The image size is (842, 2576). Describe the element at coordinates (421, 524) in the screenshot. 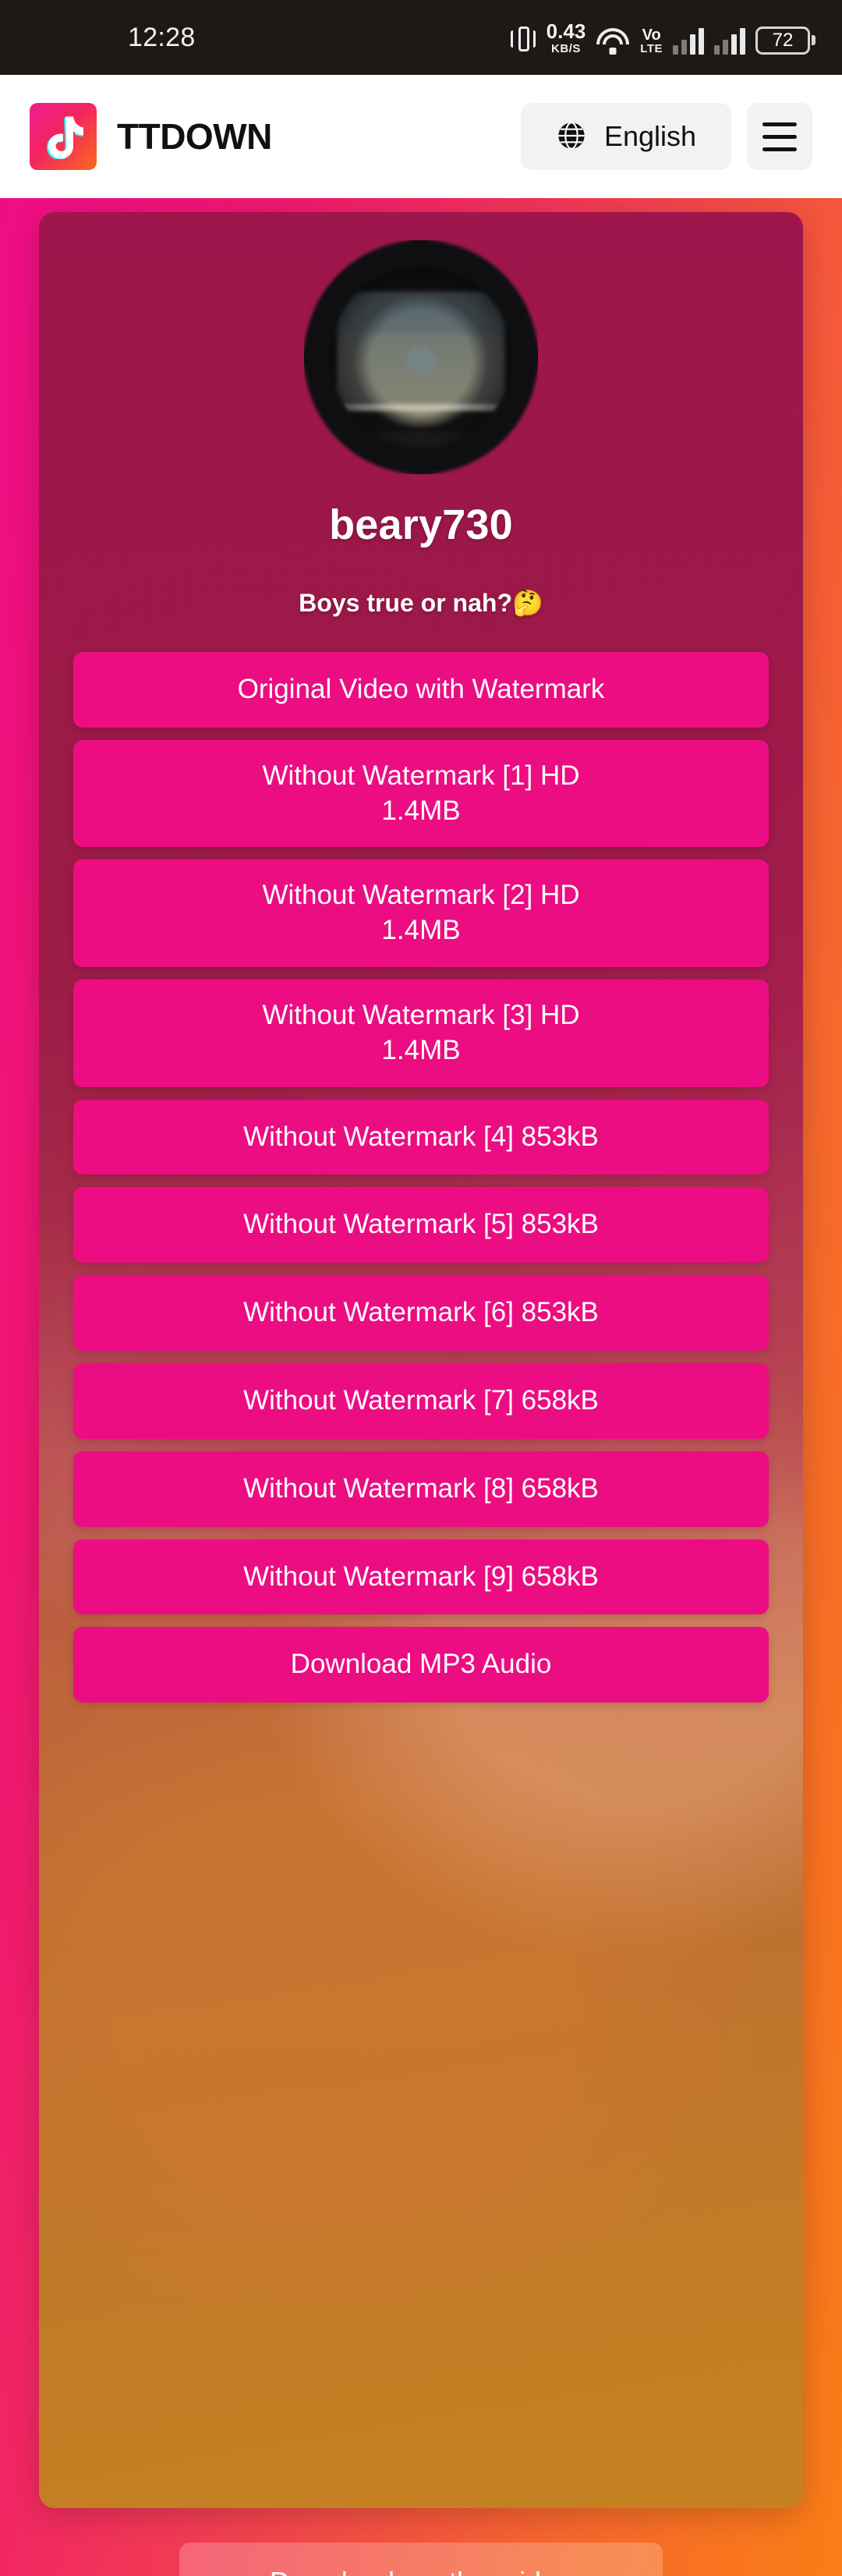

I see `username: beary730` at that location.